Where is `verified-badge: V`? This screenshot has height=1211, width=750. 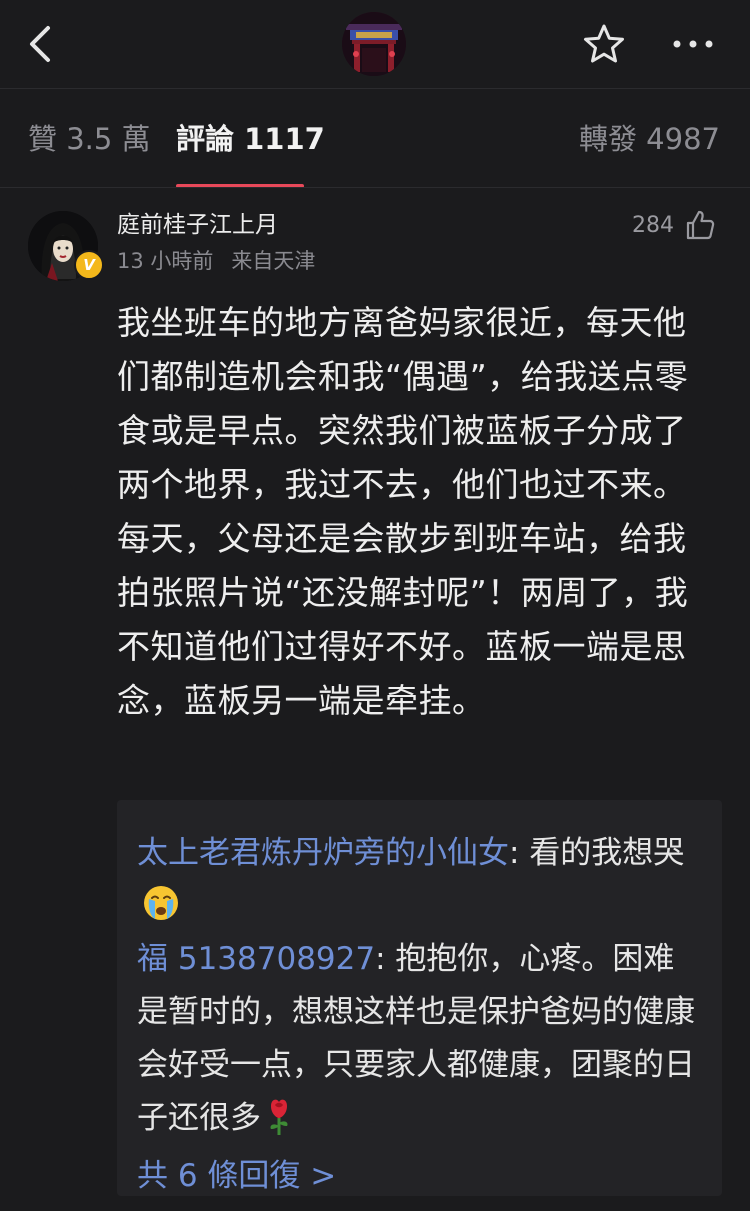
verified-badge: V is located at coordinates (89, 265).